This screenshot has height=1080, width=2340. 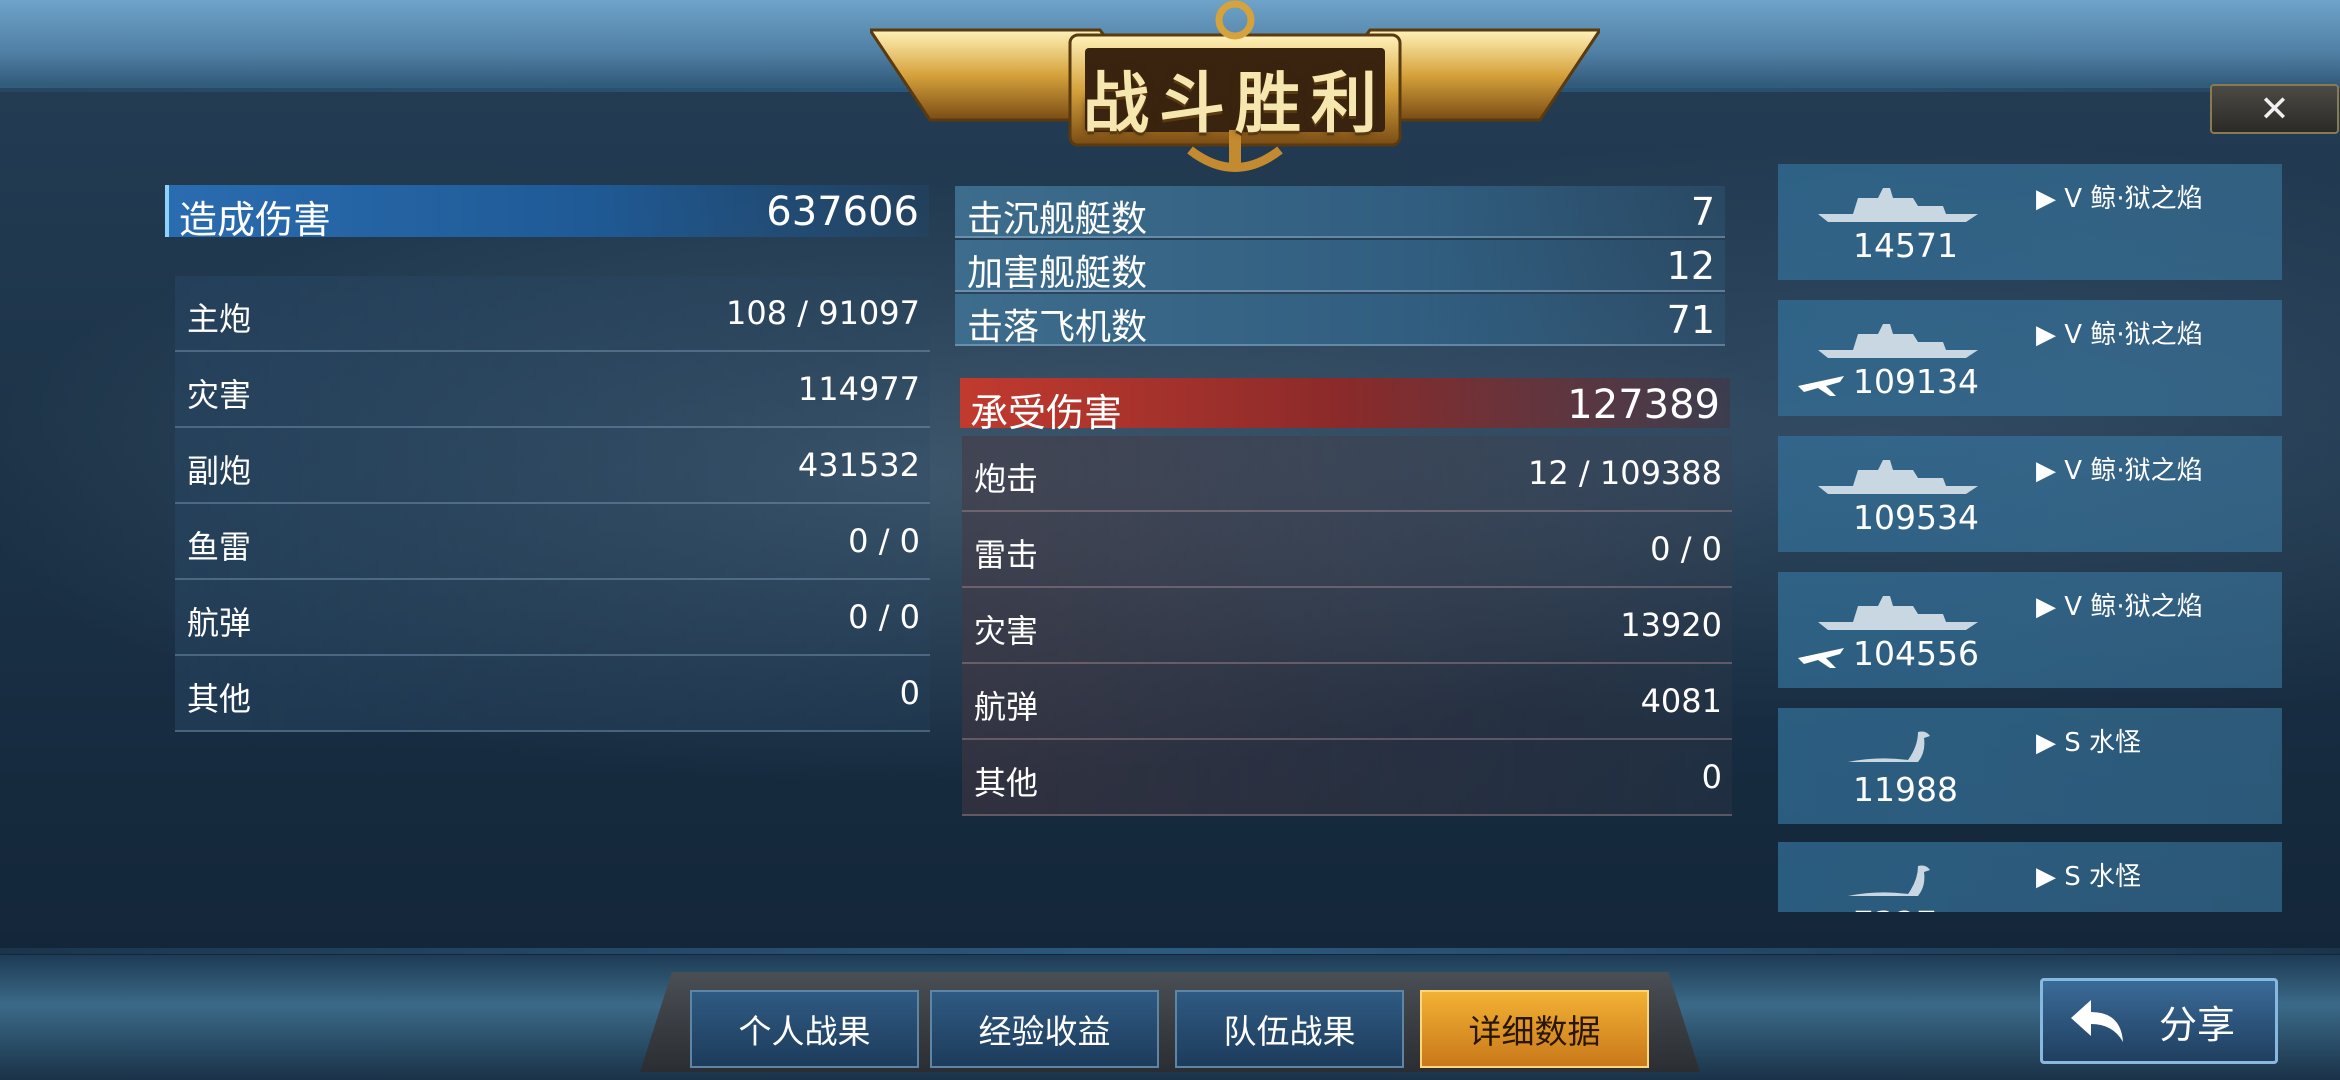 What do you see at coordinates (552, 314) in the screenshot?
I see `stat-row: 主炮 108 / 91097` at bounding box center [552, 314].